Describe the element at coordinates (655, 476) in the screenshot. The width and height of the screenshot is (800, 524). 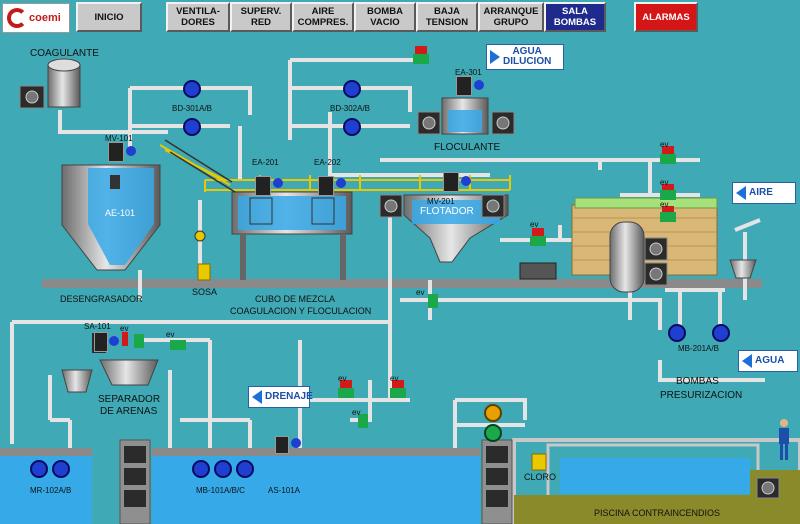
I see `piscina-water` at that location.